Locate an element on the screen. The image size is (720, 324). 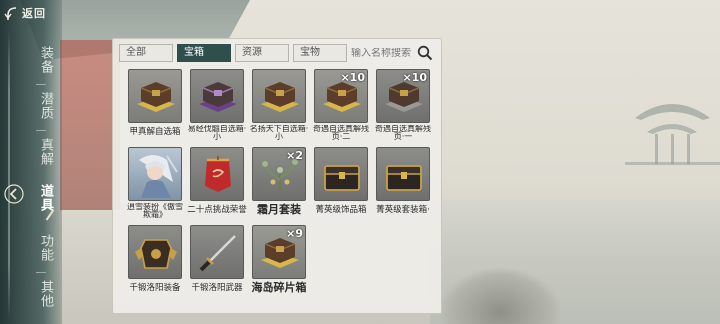
item-cell: ×9 海岛碎片箱 is located at coordinates (279, 261).